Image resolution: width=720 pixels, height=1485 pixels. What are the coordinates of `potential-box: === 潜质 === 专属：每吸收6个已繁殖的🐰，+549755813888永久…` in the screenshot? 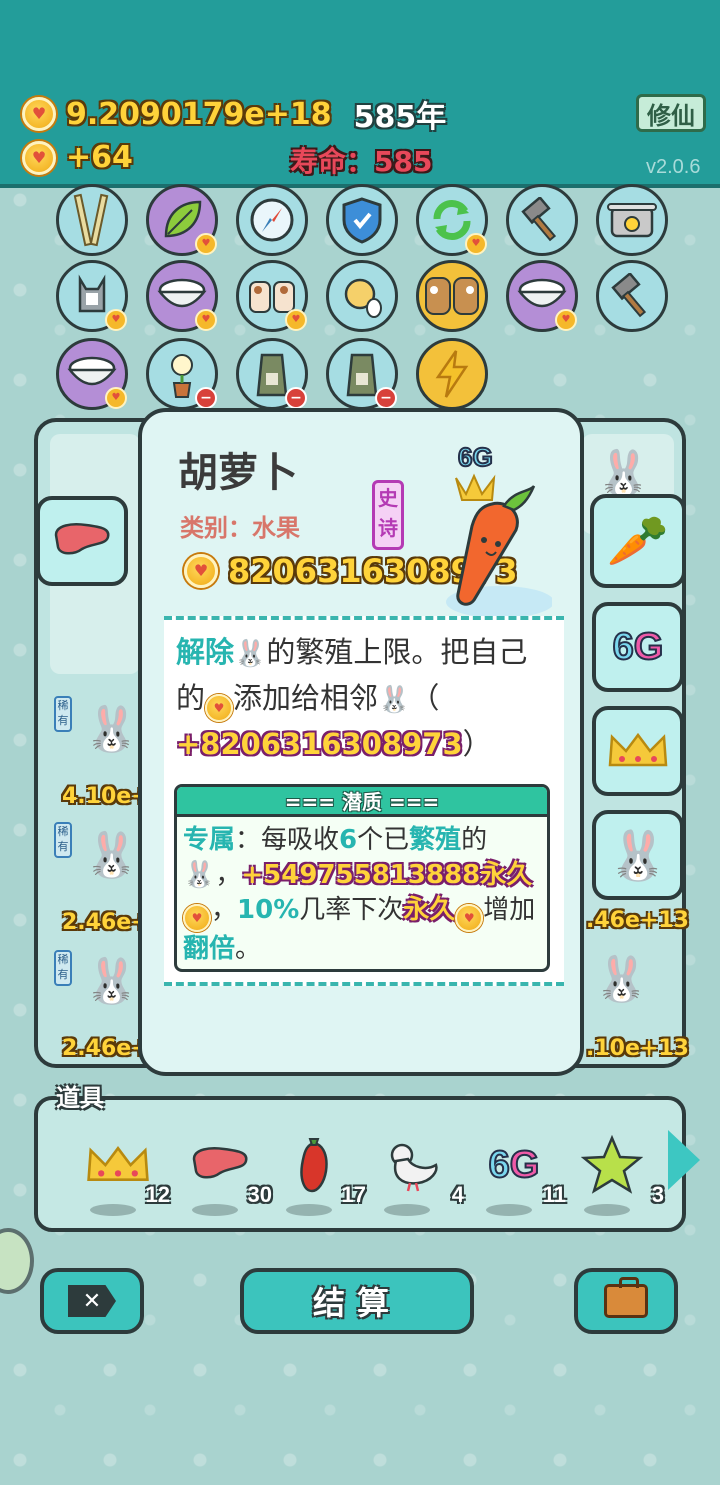 It's located at (362, 878).